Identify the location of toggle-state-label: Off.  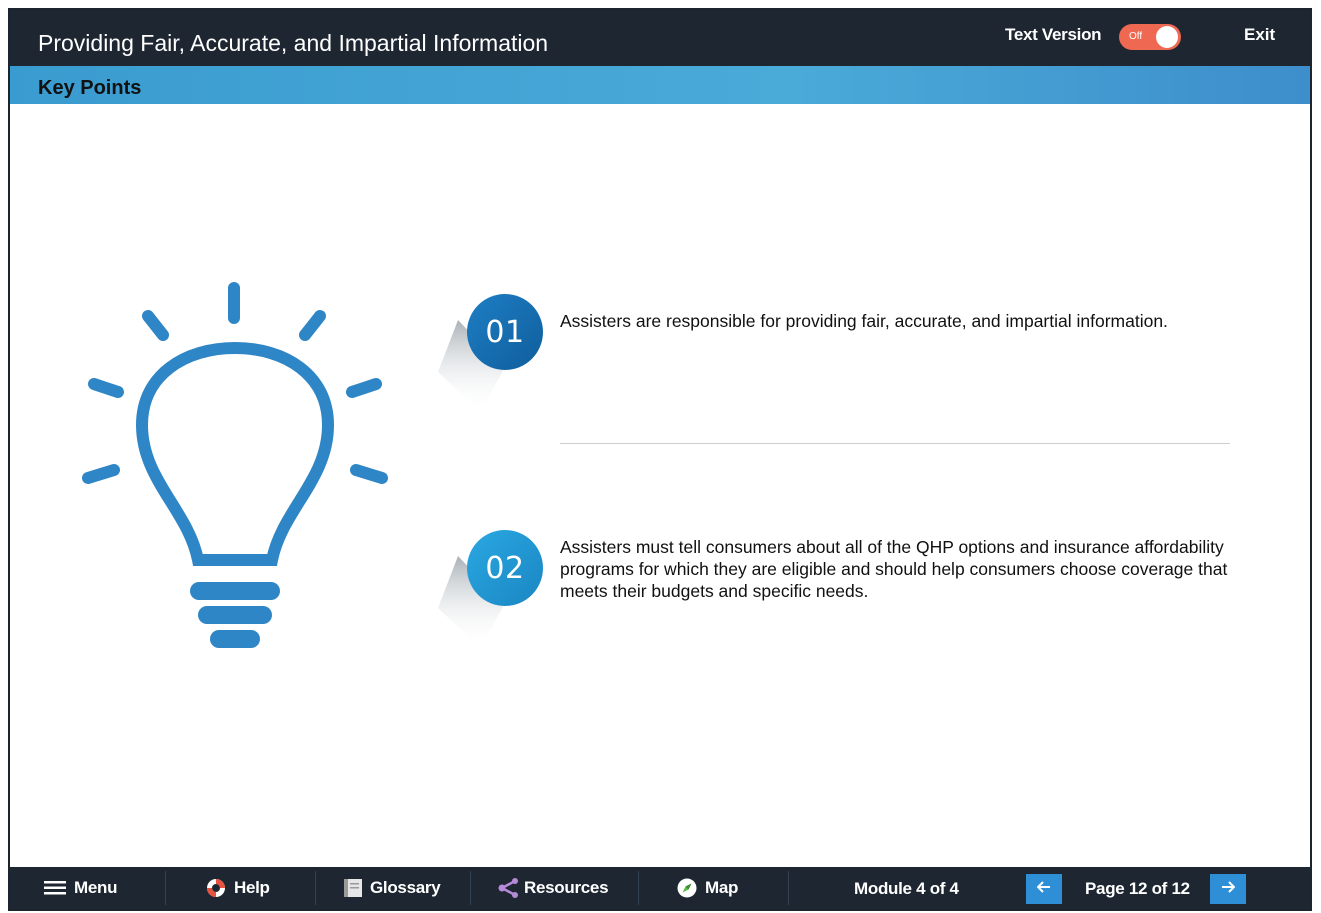
(1136, 36).